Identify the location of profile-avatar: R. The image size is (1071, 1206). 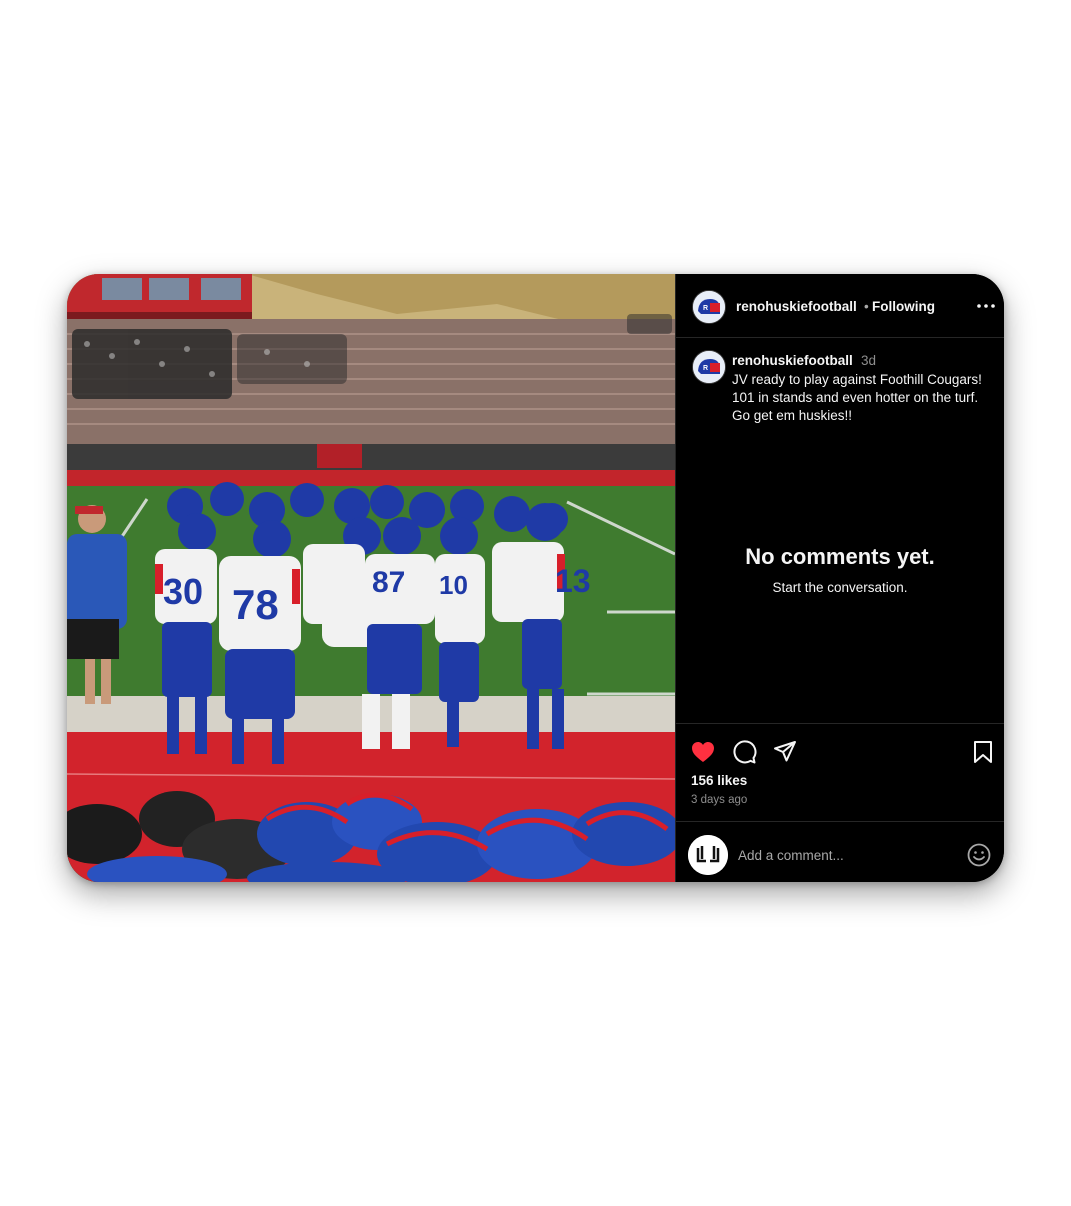
(709, 307).